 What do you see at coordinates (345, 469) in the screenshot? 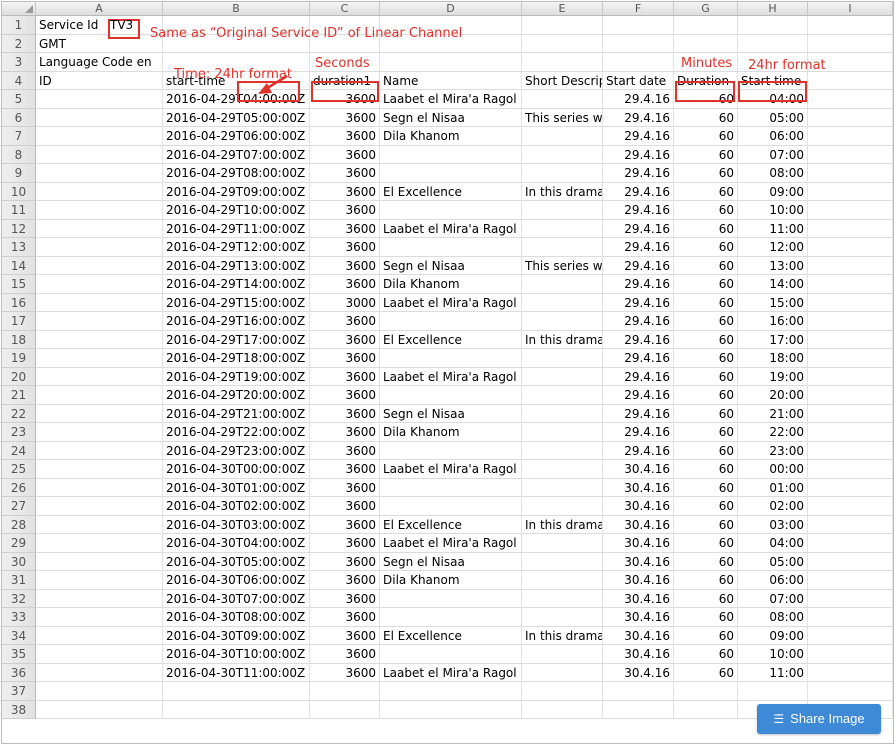
I see `cell-c25: 3600` at bounding box center [345, 469].